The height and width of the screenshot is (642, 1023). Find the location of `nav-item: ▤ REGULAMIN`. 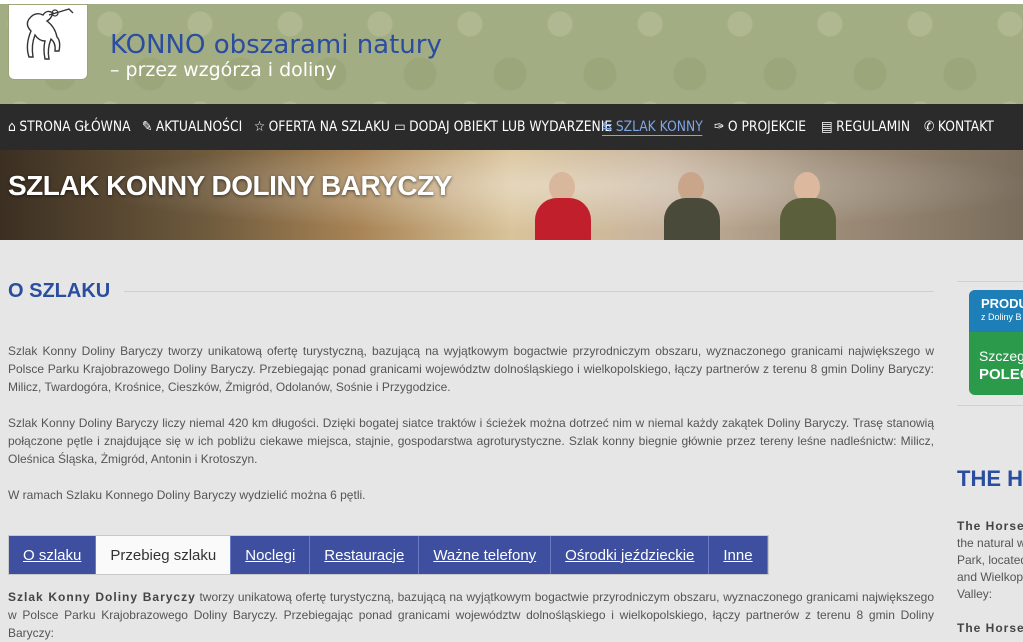

nav-item: ▤ REGULAMIN is located at coordinates (865, 127).